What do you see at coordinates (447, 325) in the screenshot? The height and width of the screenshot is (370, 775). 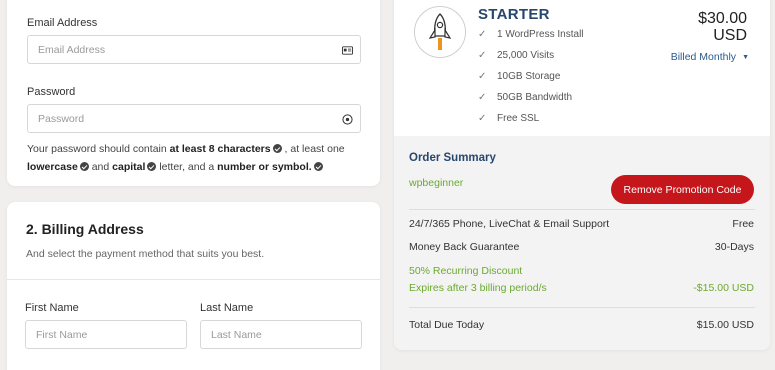 I see `total-label: Total Due Today` at bounding box center [447, 325].